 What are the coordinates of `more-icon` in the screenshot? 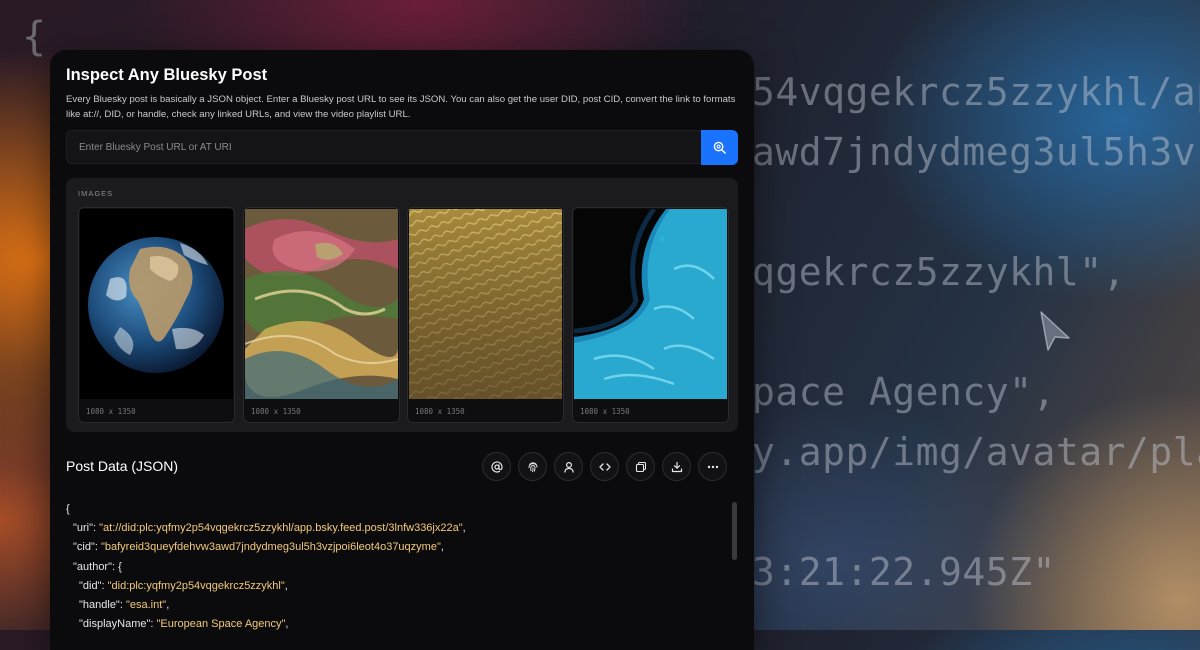 It's located at (712, 466).